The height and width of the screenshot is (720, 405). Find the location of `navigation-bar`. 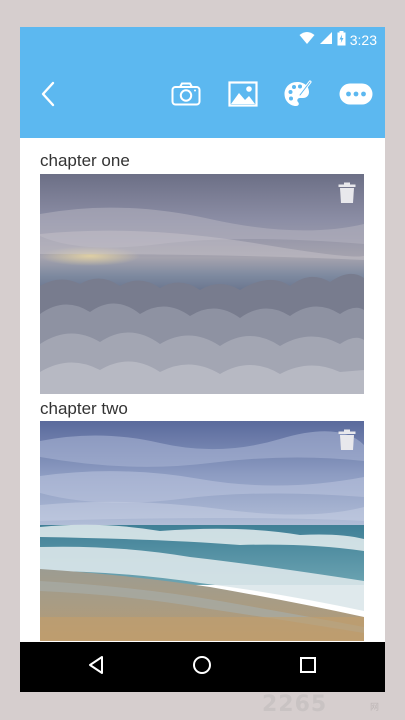

navigation-bar is located at coordinates (202, 667).